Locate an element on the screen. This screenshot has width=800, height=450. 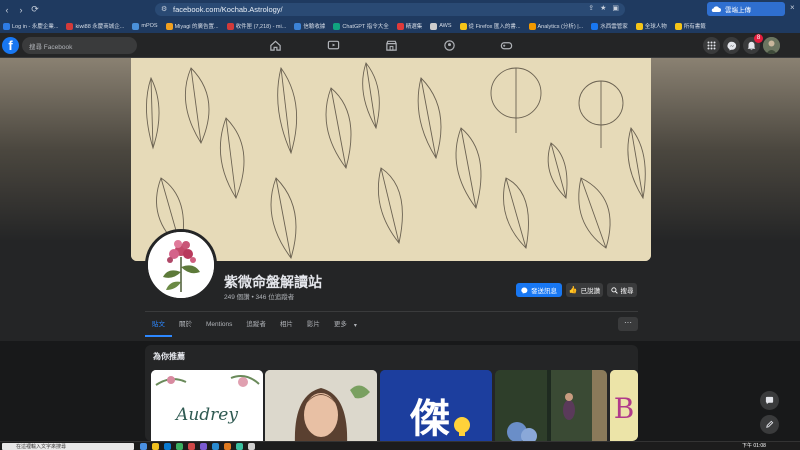
bookmark-item: mPOS is located at coordinates (145, 26).